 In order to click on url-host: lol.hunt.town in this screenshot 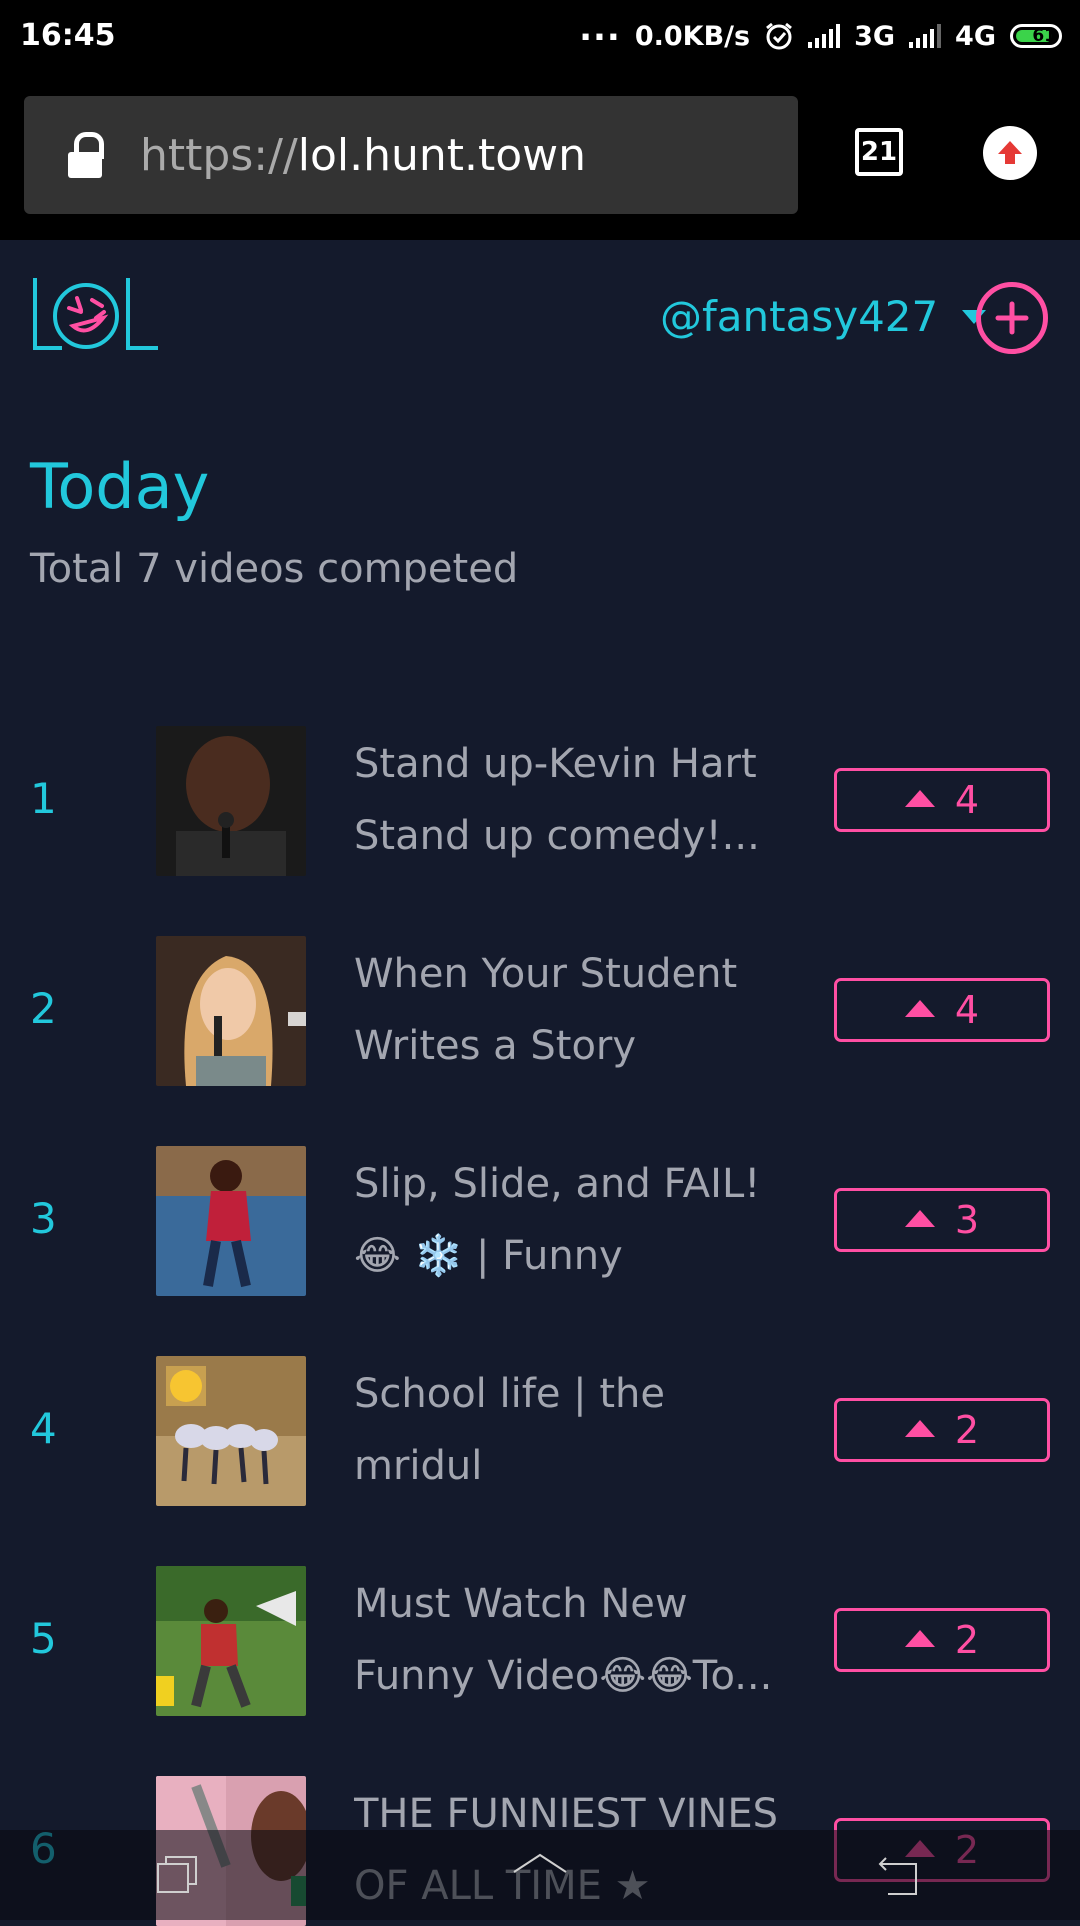, I will do `click(442, 155)`.